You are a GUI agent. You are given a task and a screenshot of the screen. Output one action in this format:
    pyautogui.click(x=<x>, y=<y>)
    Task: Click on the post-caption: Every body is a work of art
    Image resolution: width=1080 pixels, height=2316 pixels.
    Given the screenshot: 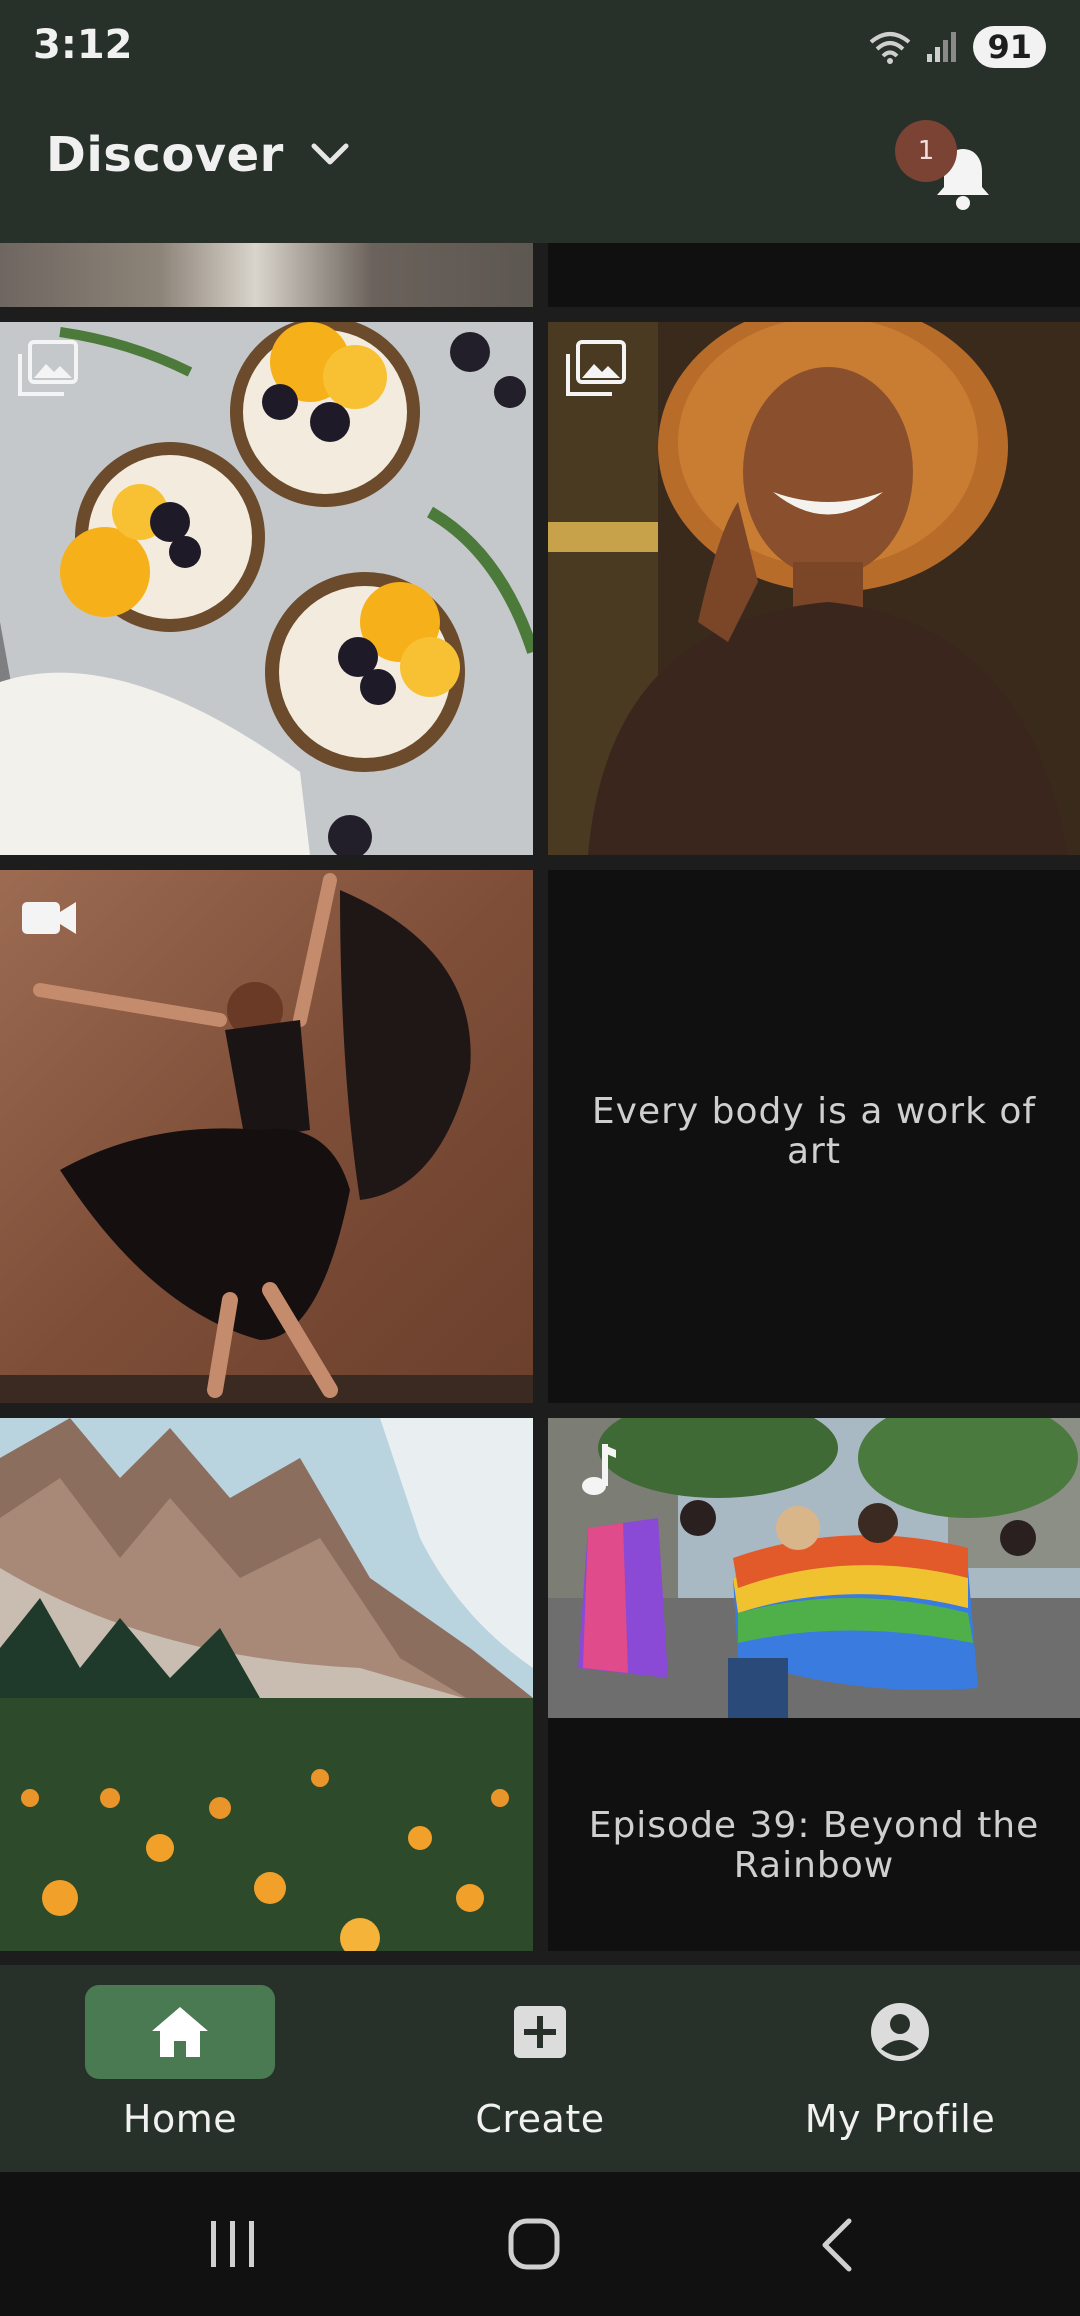 What is the action you would take?
    pyautogui.click(x=814, y=1131)
    